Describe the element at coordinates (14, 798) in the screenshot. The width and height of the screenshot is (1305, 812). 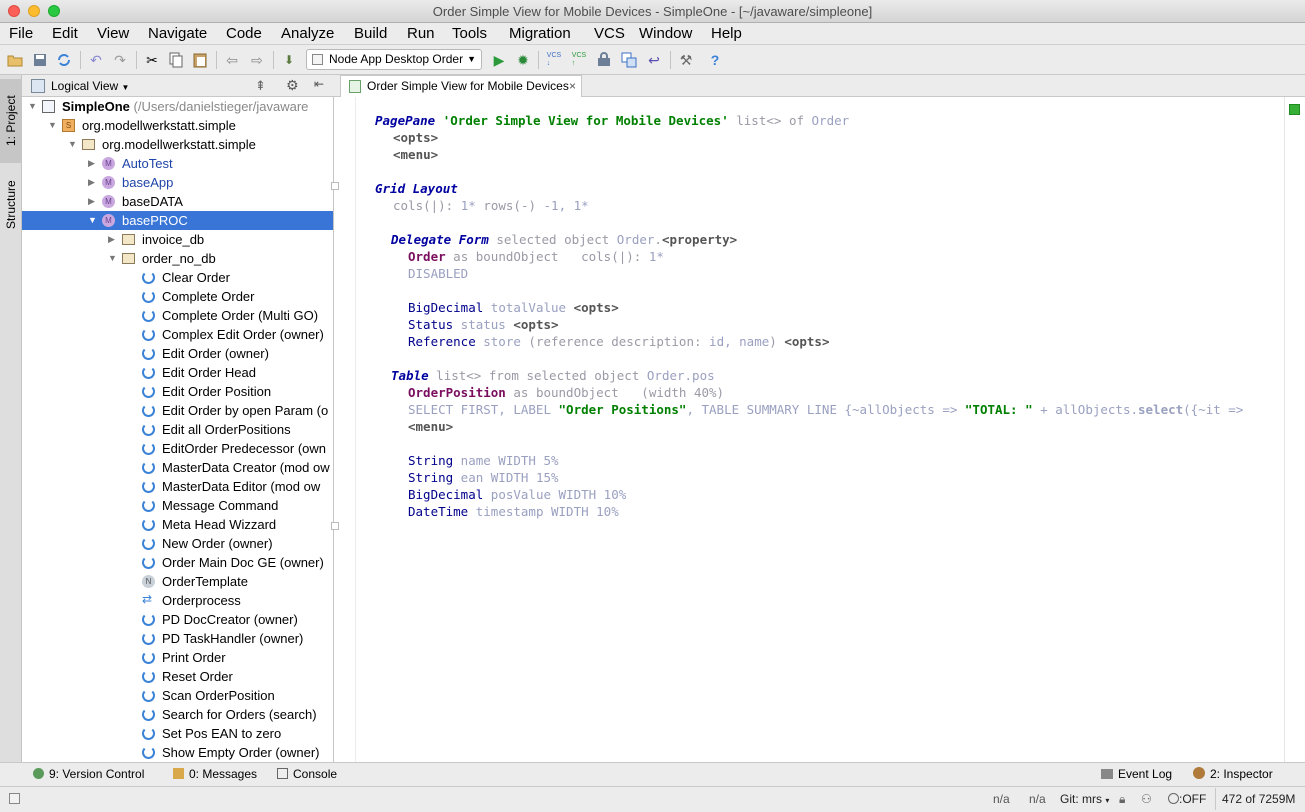
I see `toggle-tool-windows-icon` at that location.